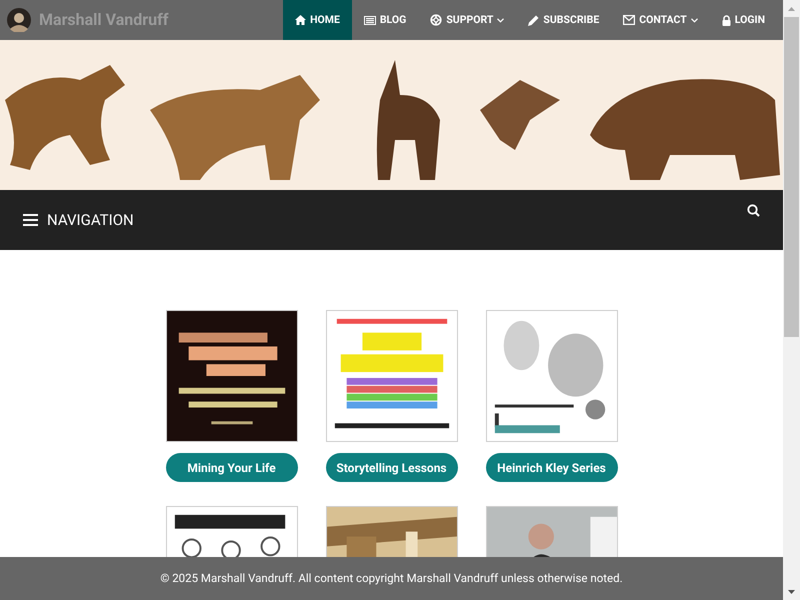 This screenshot has height=600, width=800. What do you see at coordinates (552, 467) in the screenshot?
I see `series-button: Heinrich Kley Series` at bounding box center [552, 467].